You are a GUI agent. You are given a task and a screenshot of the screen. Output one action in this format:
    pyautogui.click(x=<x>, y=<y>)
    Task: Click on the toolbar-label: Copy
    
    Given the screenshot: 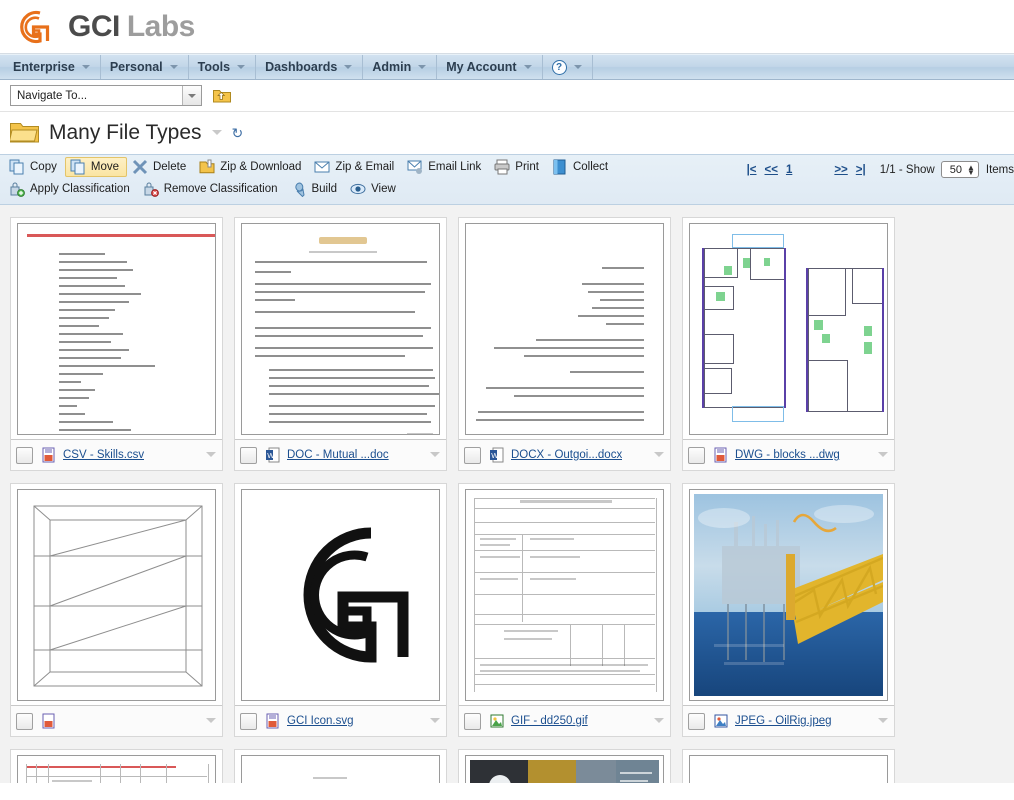 What is the action you would take?
    pyautogui.click(x=43, y=167)
    